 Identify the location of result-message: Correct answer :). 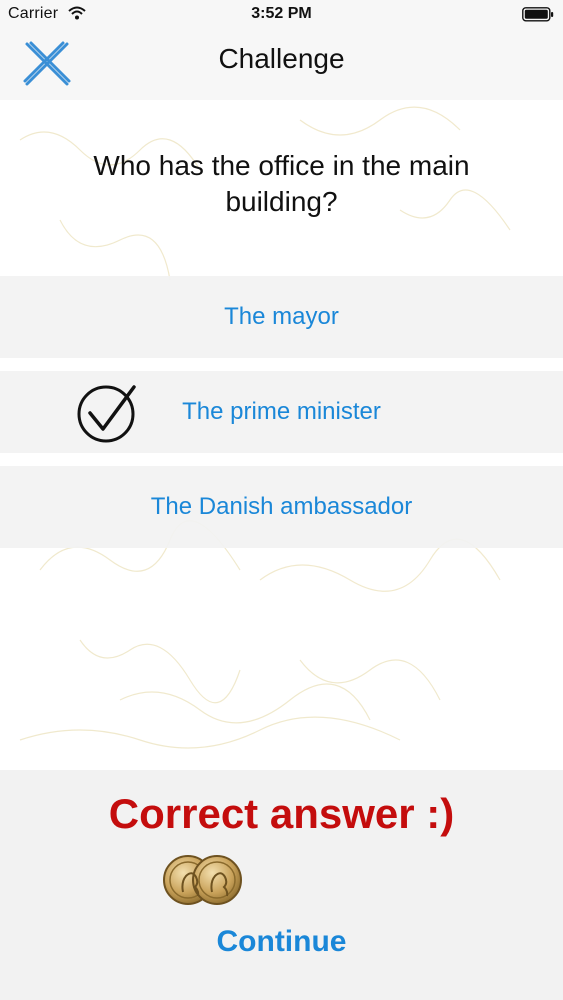
(281, 813).